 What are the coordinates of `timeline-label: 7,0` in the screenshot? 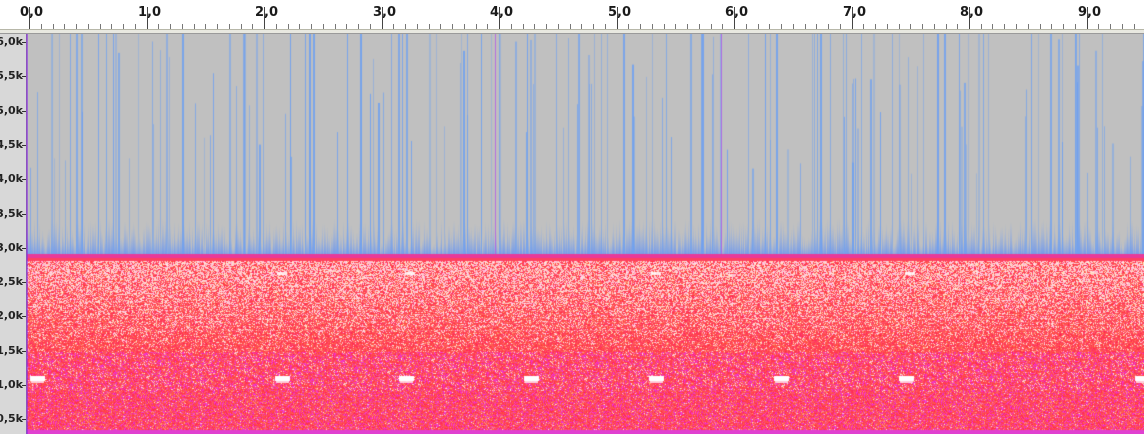 It's located at (855, 12).